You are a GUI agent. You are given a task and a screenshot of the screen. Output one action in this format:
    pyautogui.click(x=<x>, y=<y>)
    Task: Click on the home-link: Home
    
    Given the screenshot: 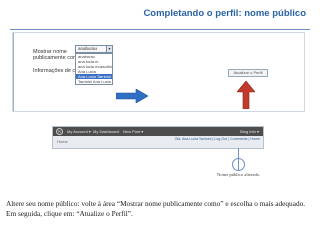 What is the action you would take?
    pyautogui.click(x=62, y=141)
    